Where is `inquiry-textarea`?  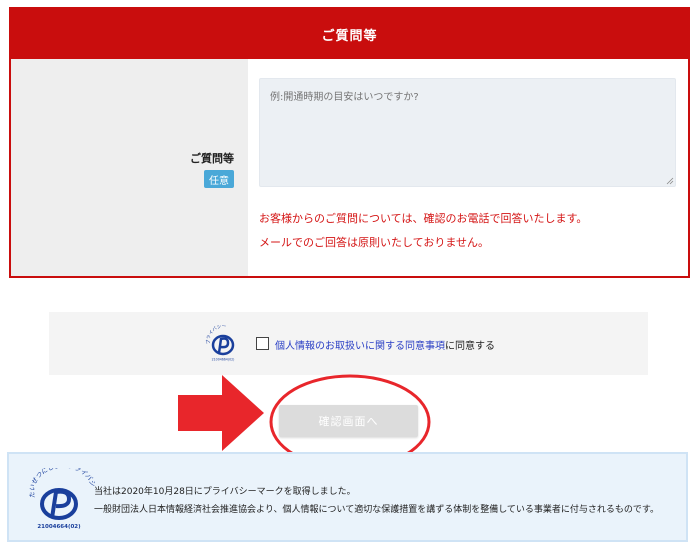 inquiry-textarea is located at coordinates (467, 132).